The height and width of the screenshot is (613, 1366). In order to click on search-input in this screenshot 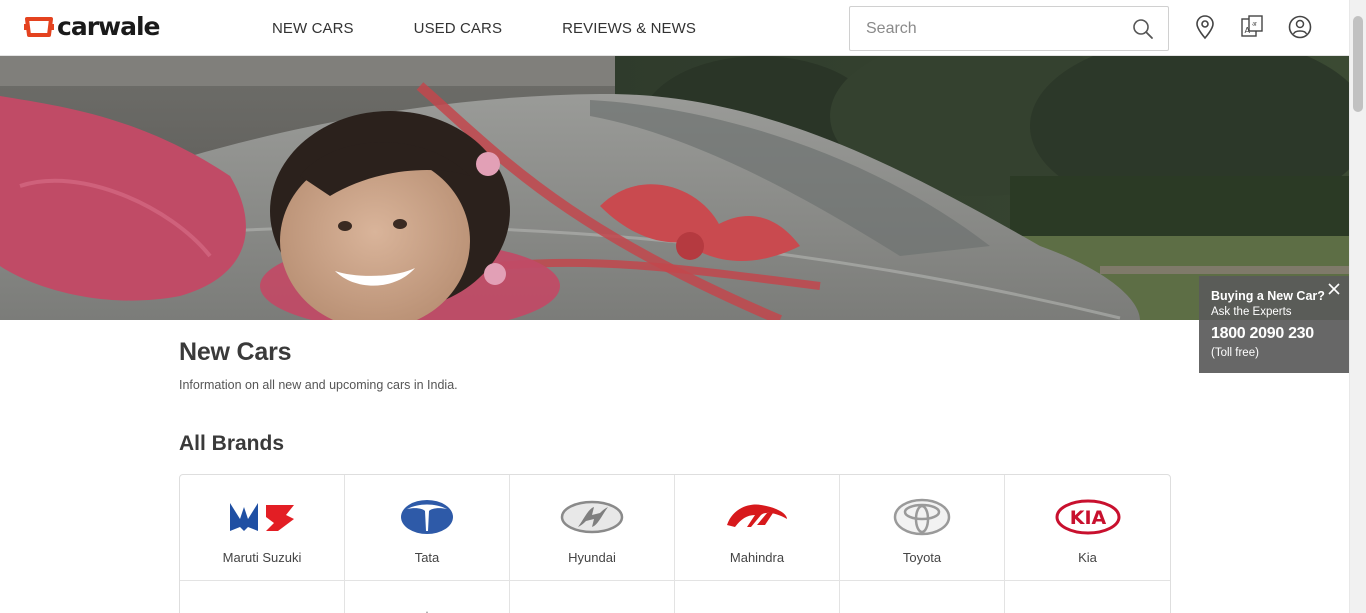, I will do `click(980, 28)`.